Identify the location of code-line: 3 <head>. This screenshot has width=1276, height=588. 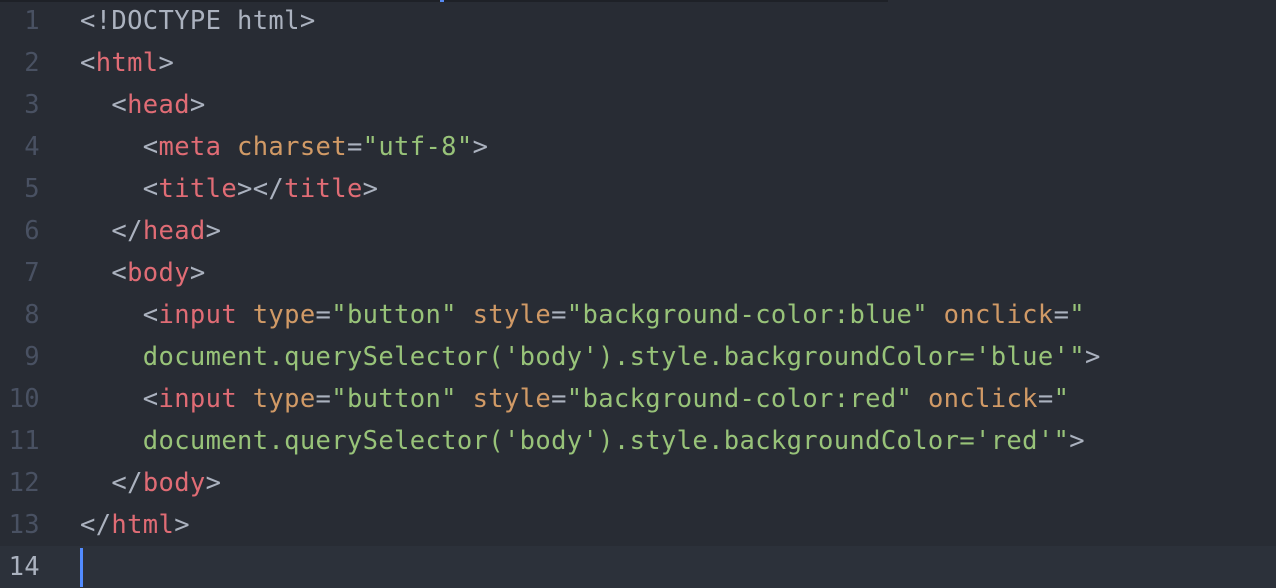
(638, 105).